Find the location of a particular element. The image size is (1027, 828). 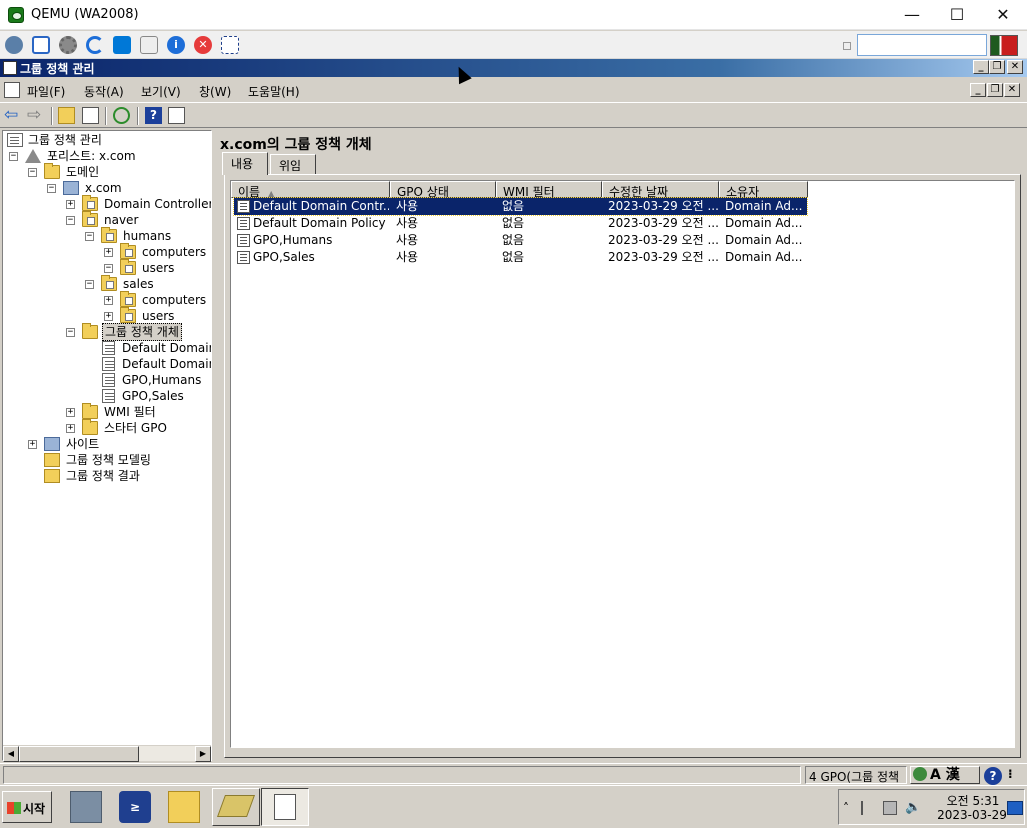

maximize-button: ☐ is located at coordinates (957, 15).